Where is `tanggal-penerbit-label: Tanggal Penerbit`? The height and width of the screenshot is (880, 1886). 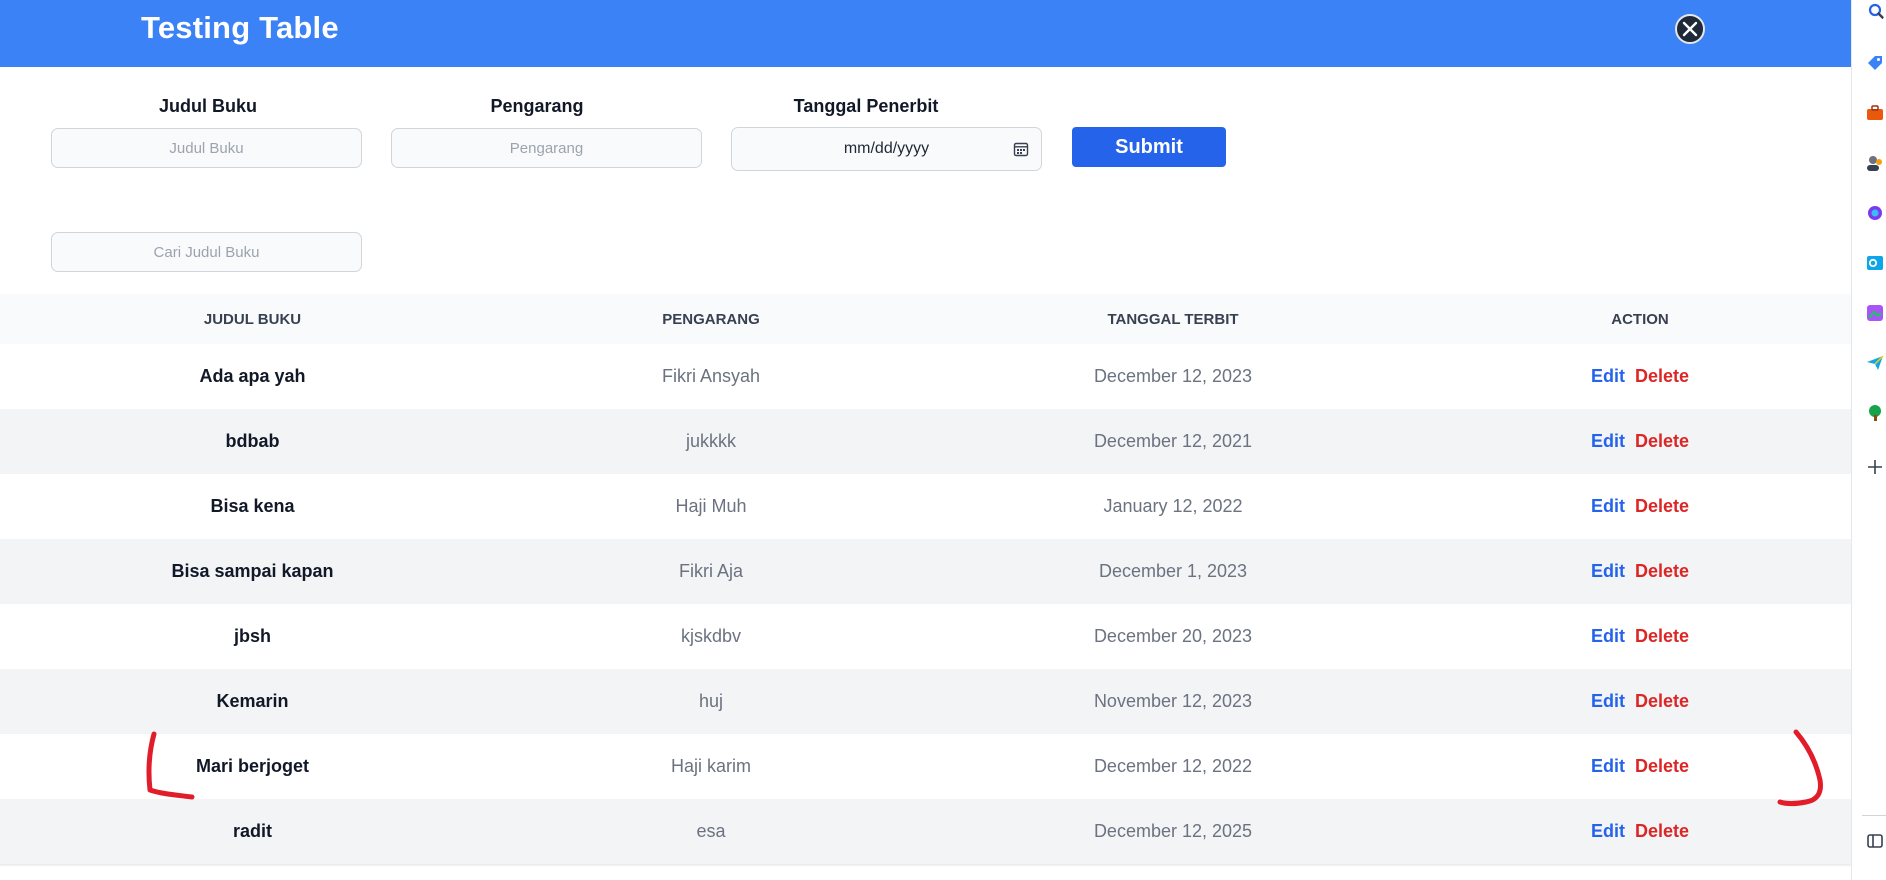 tanggal-penerbit-label: Tanggal Penerbit is located at coordinates (866, 106).